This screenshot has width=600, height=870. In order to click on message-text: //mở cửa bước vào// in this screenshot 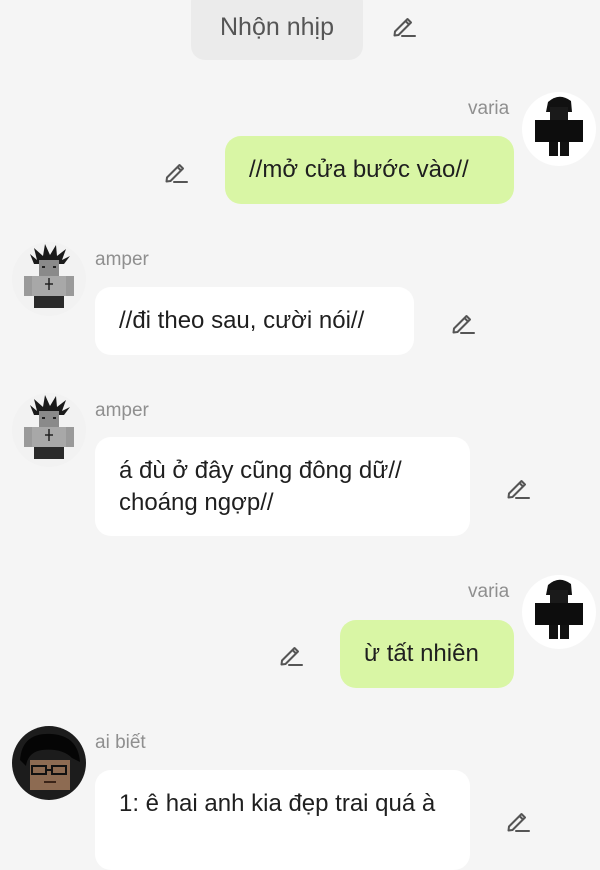, I will do `click(359, 169)`.